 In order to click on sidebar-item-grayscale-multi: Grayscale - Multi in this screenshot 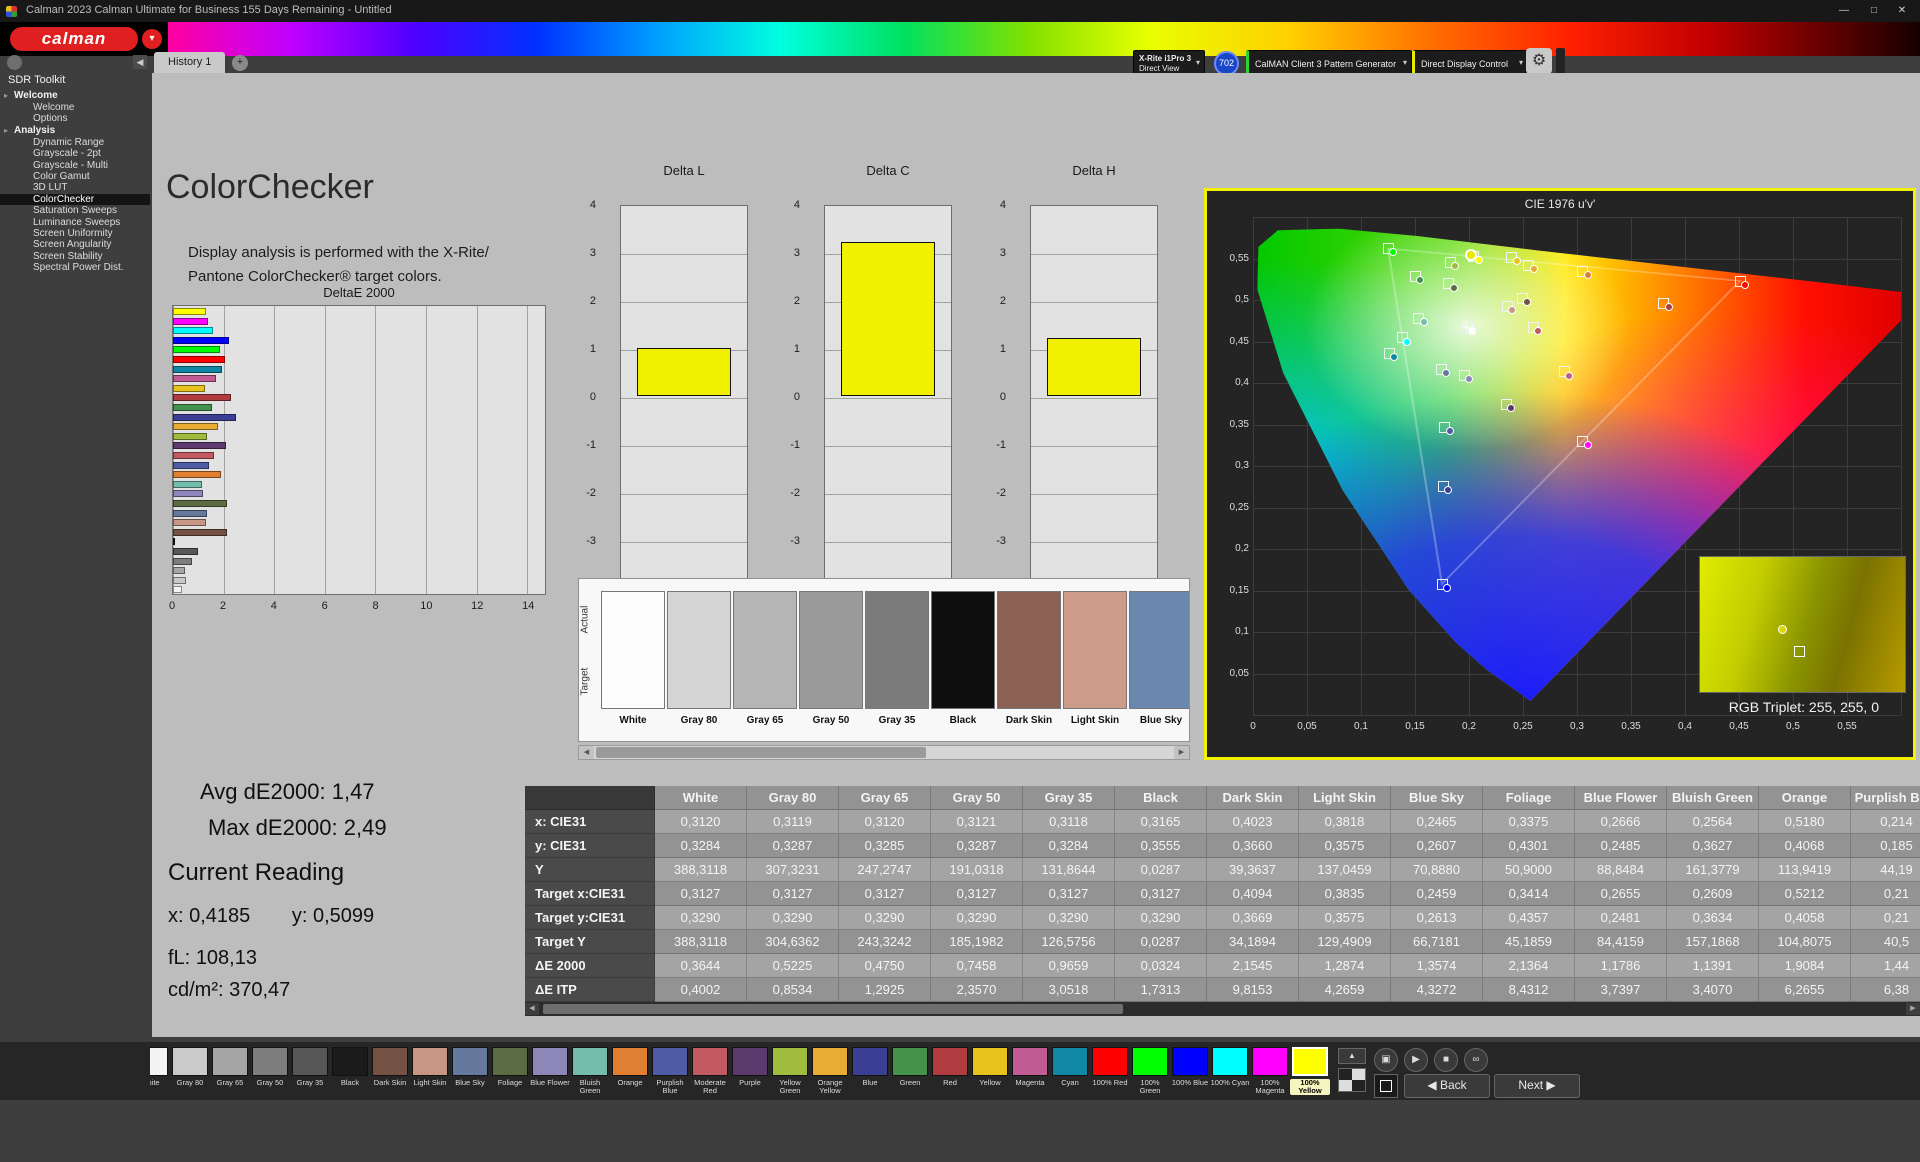, I will do `click(75, 165)`.